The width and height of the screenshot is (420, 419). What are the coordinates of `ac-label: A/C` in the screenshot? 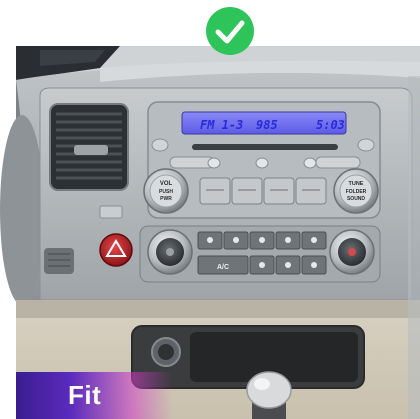 It's located at (223, 267).